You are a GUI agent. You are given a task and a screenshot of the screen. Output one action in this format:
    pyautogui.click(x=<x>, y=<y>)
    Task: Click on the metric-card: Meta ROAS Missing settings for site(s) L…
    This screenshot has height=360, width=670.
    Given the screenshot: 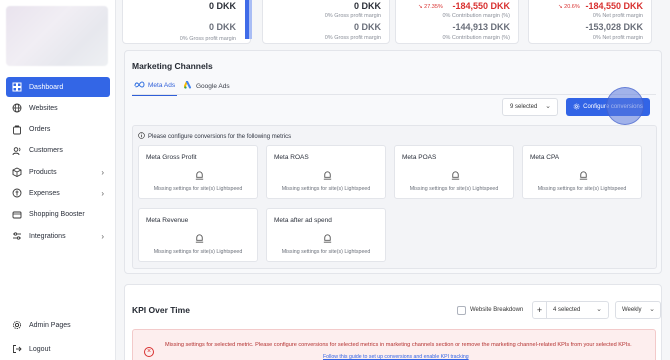 What is the action you would take?
    pyautogui.click(x=326, y=172)
    